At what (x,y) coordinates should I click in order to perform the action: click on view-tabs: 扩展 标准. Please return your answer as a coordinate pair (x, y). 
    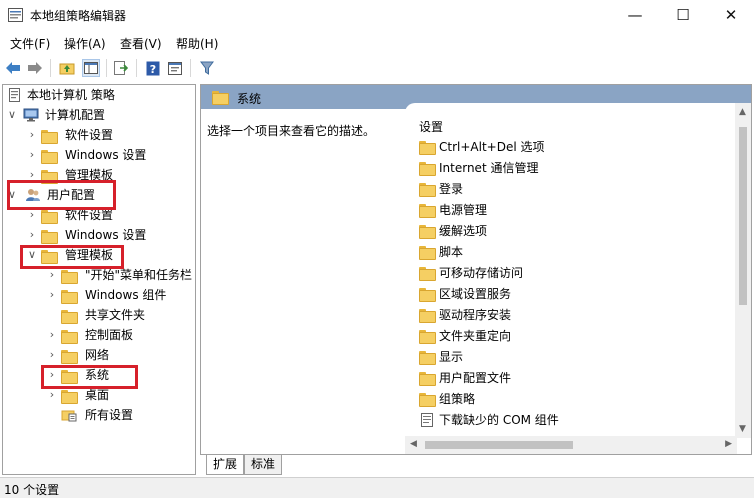
    Looking at the image, I should click on (350, 465).